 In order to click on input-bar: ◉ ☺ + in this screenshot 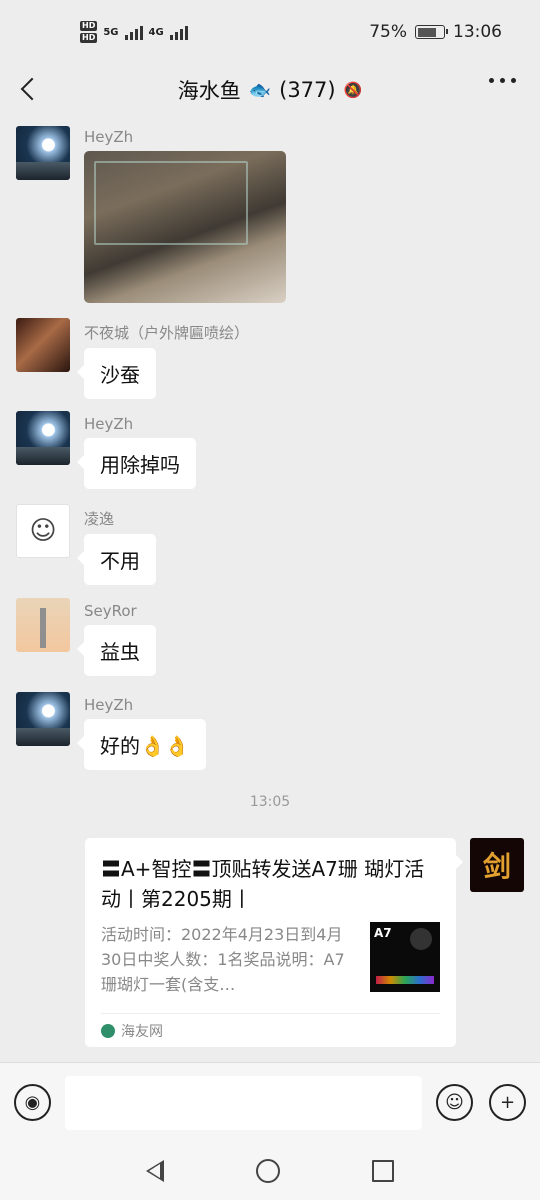, I will do `click(270, 1102)`.